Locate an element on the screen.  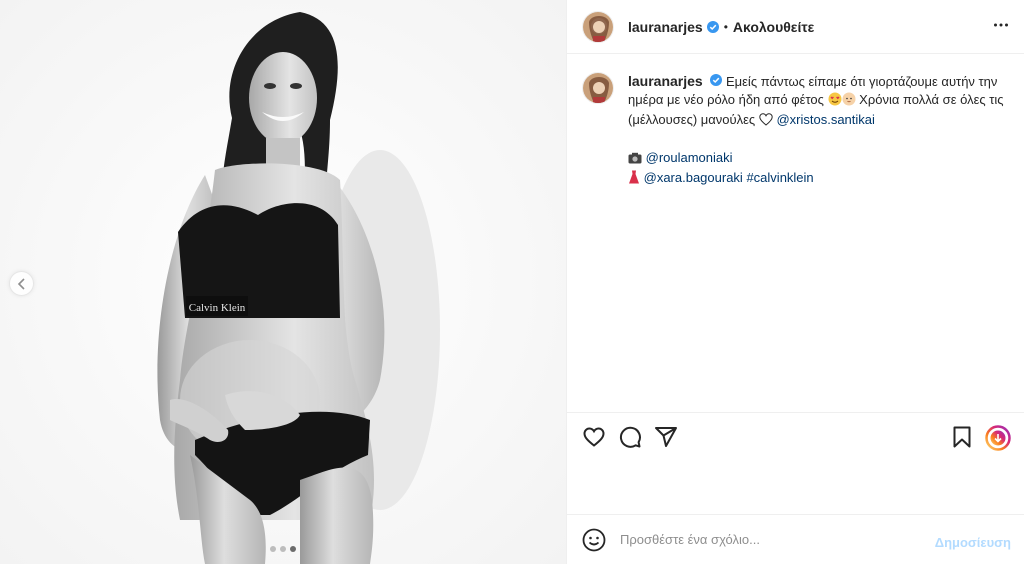
post-comment-button: Δημοσίευση is located at coordinates (973, 542).